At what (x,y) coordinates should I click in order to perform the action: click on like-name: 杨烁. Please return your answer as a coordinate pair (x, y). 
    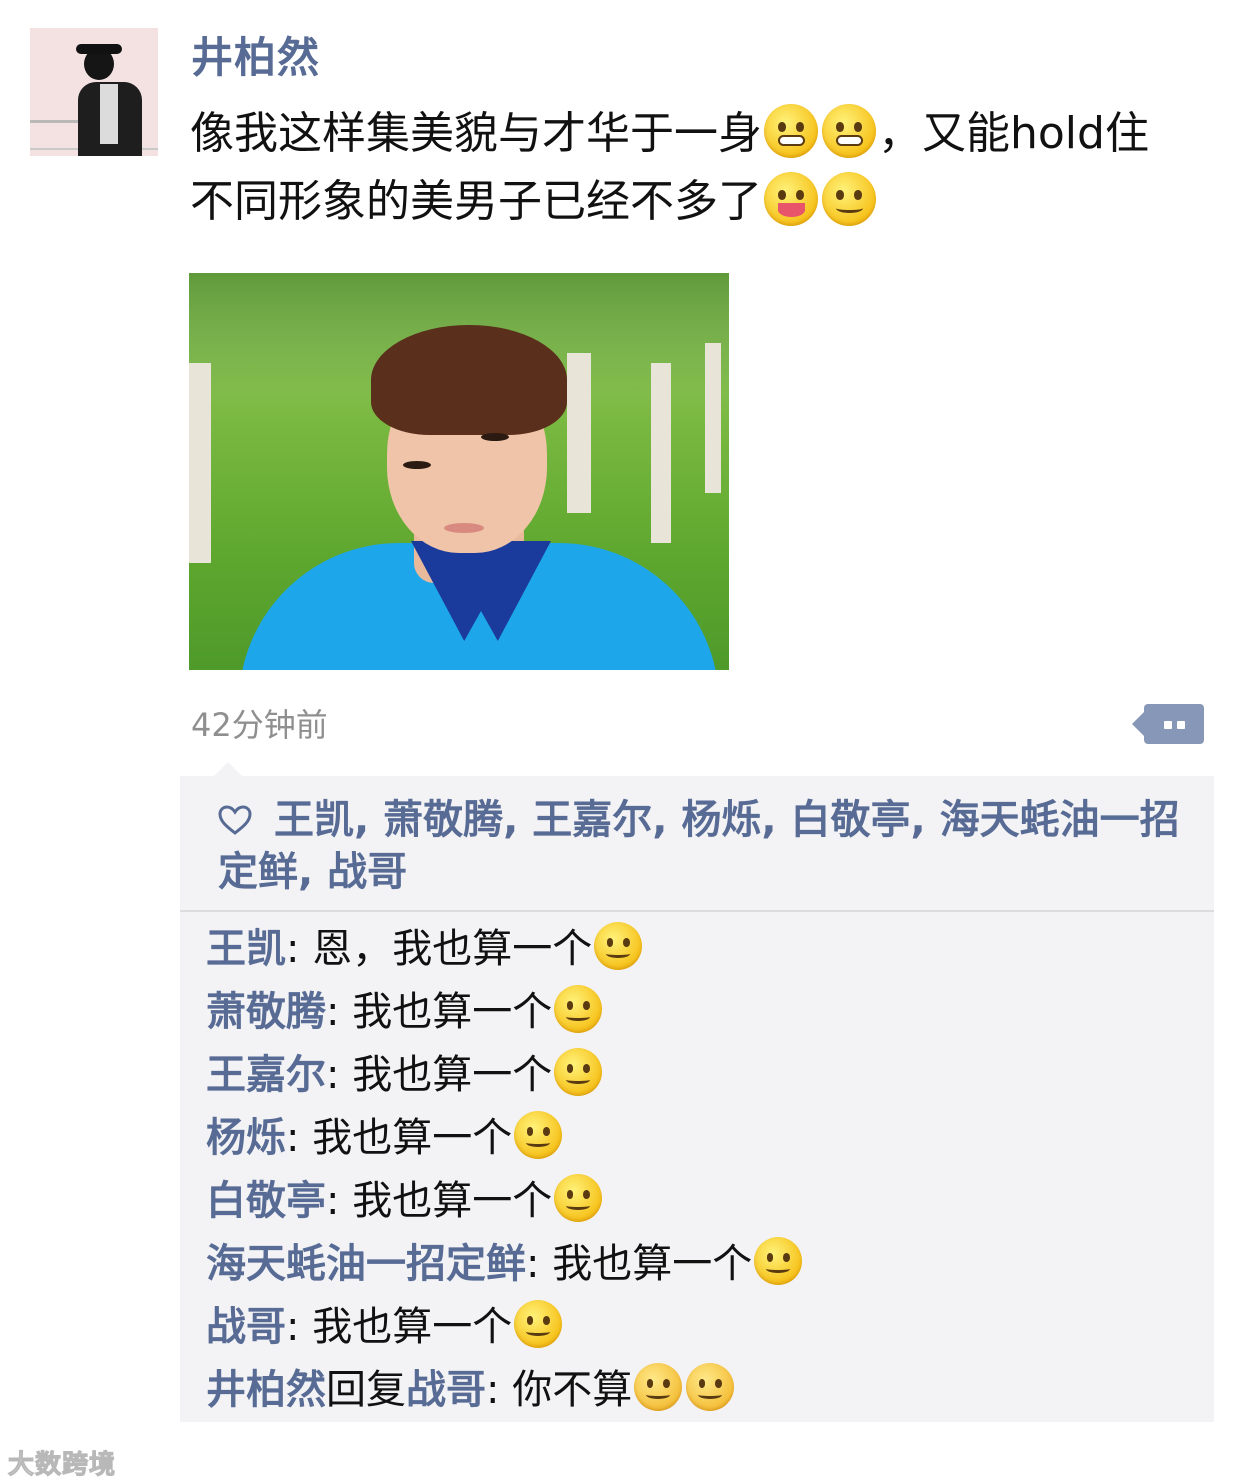
    Looking at the image, I should click on (721, 820).